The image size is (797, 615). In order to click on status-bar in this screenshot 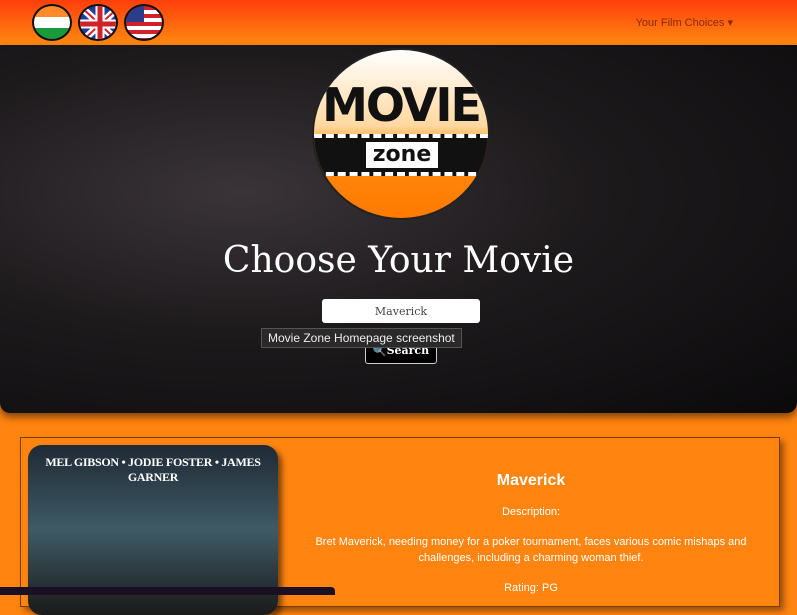, I will do `click(167, 591)`.